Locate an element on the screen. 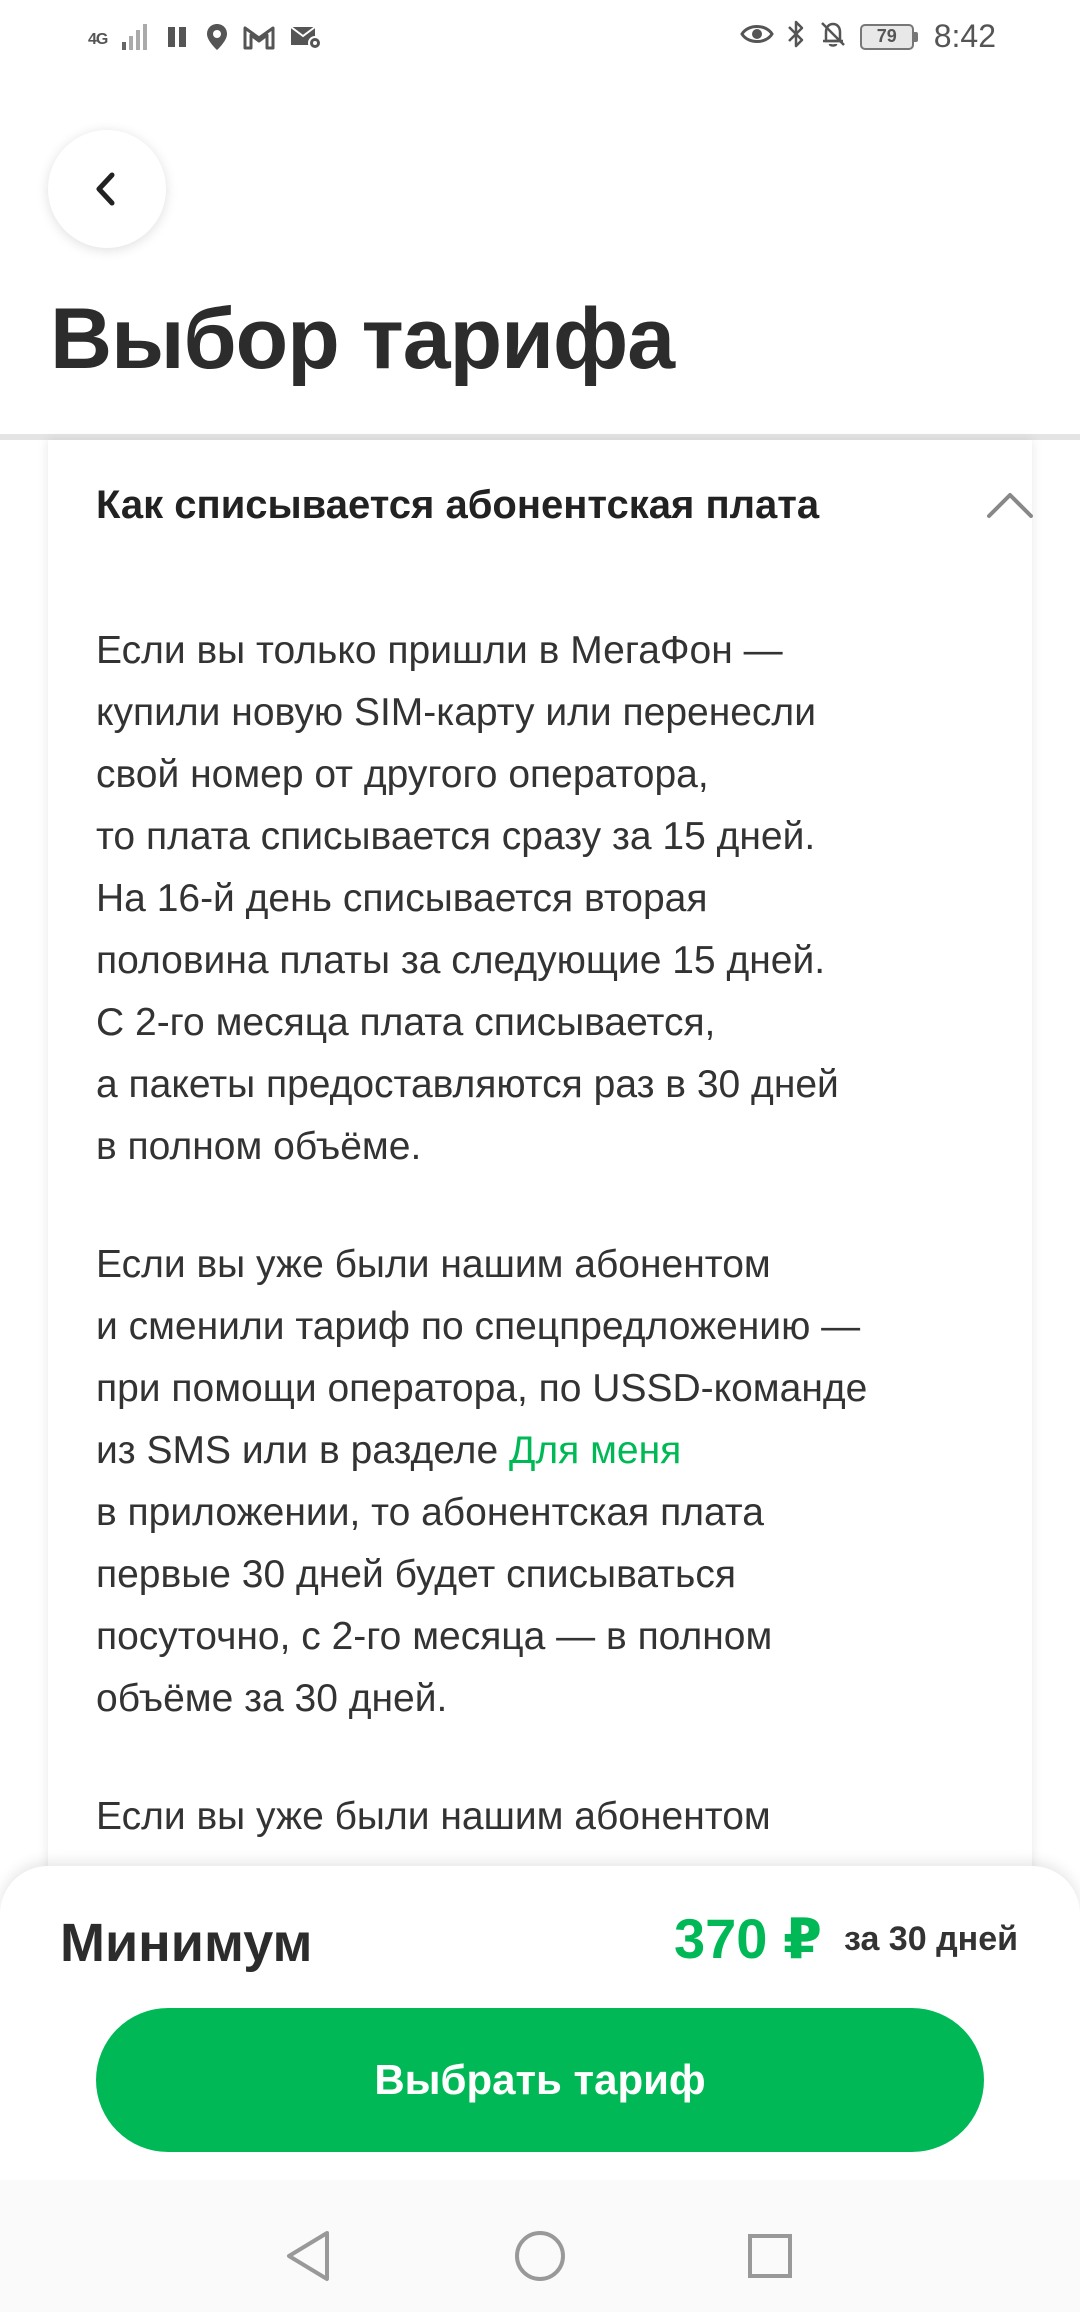 Image resolution: width=1080 pixels, height=2312 pixels. pause-icon is located at coordinates (178, 39).